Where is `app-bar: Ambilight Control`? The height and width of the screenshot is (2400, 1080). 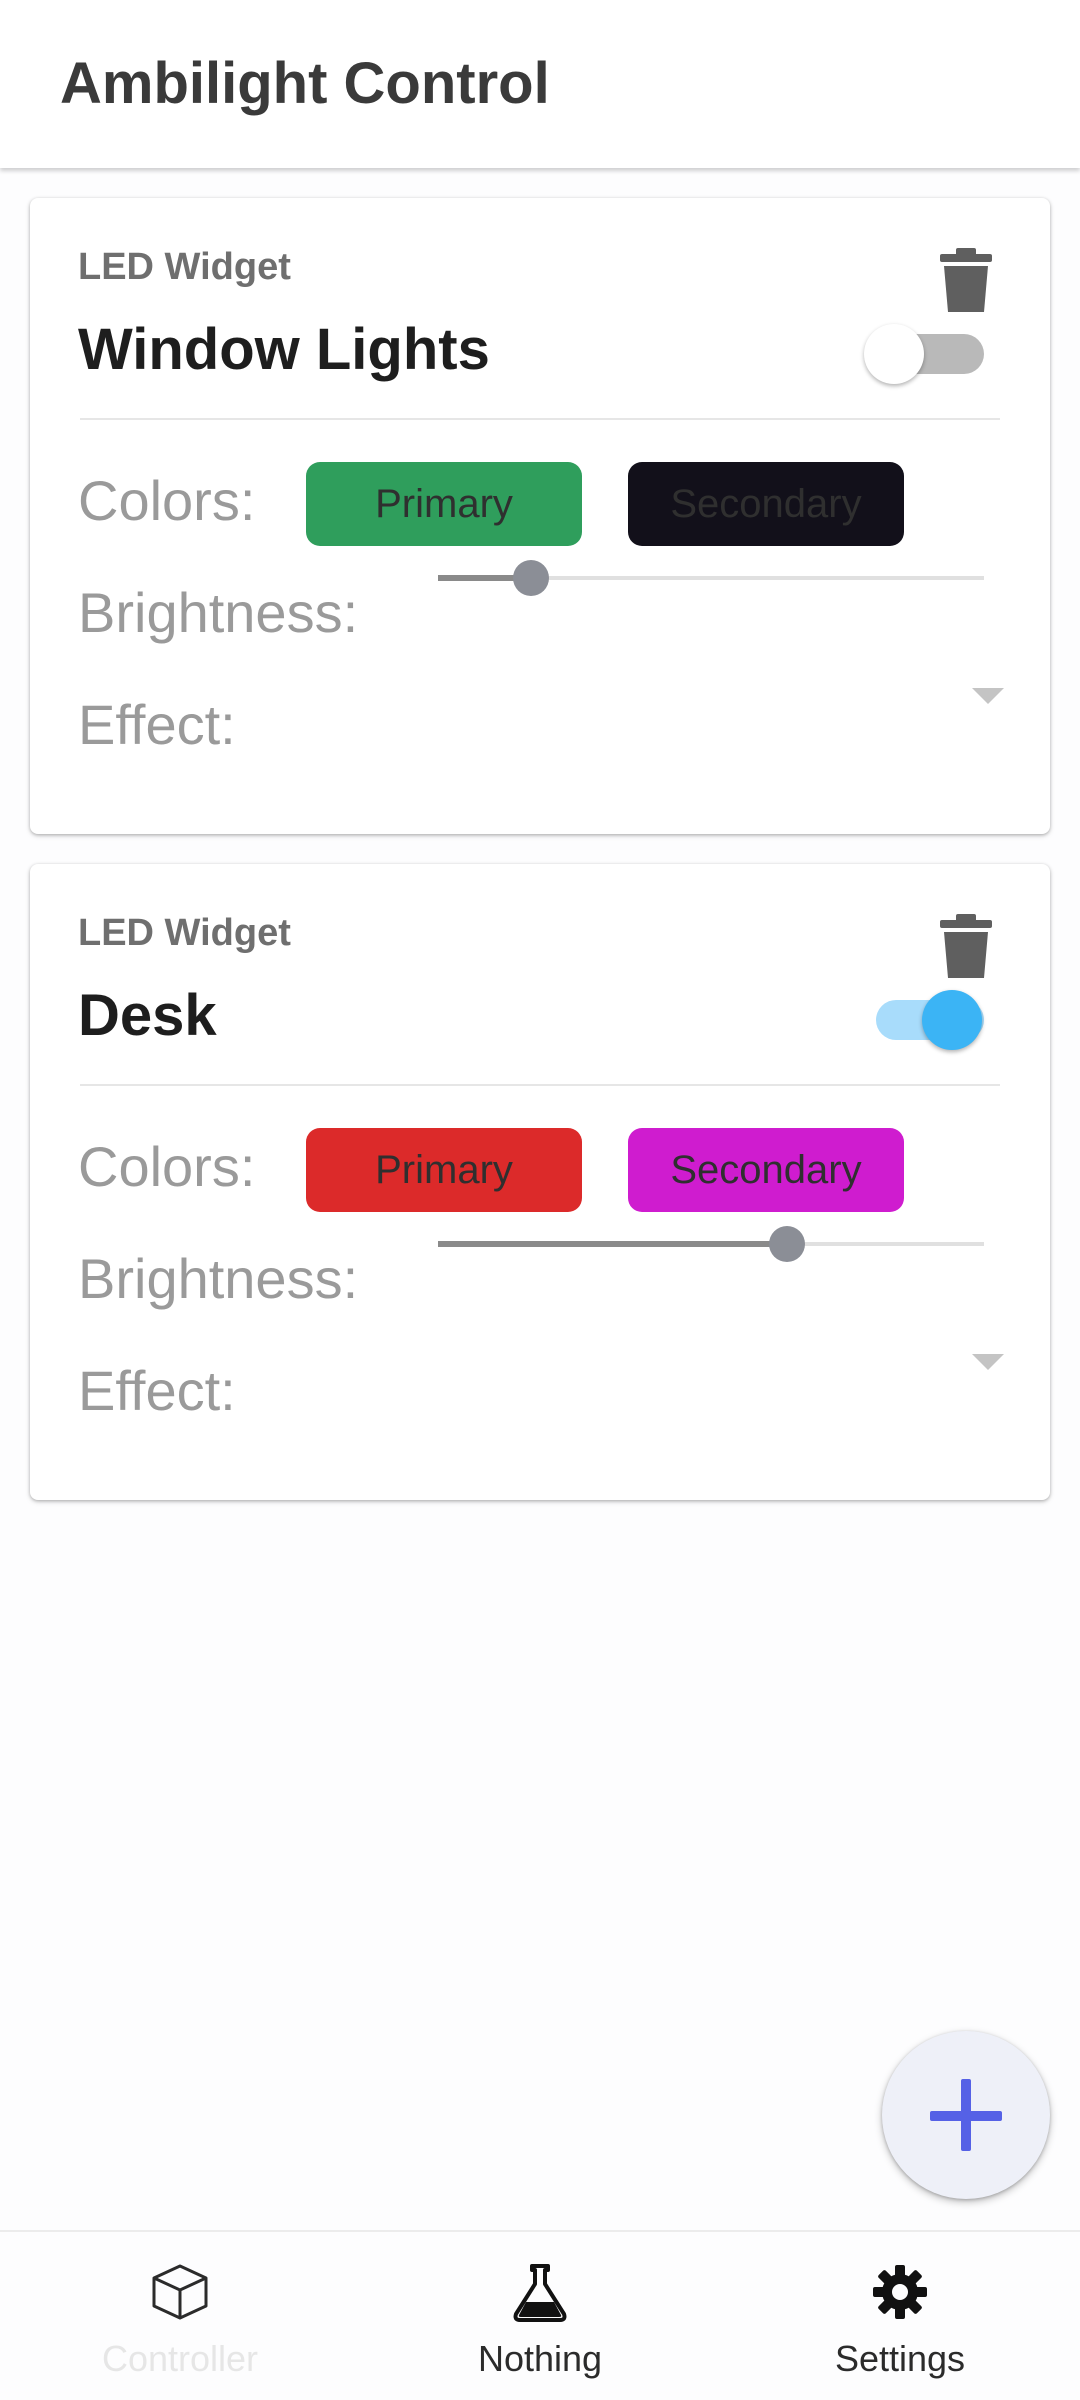
app-bar: Ambilight Control is located at coordinates (540, 84).